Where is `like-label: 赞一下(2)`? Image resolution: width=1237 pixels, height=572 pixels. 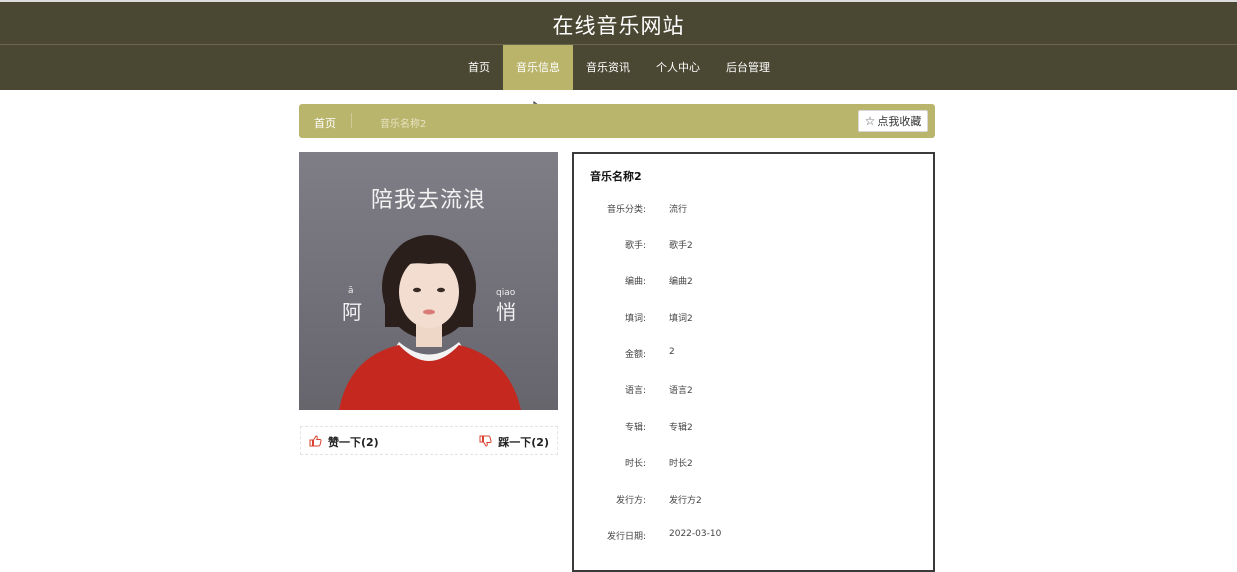
like-label: 赞一下(2) is located at coordinates (353, 442).